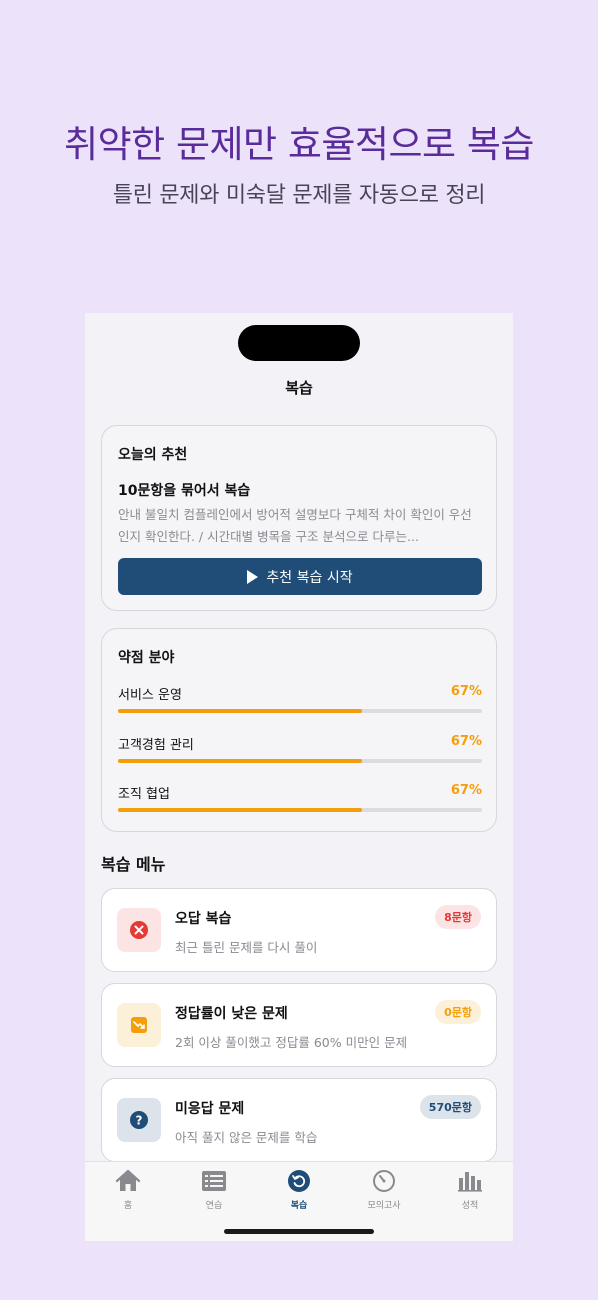  Describe the element at coordinates (299, 1231) in the screenshot. I see `home-indicator` at that location.